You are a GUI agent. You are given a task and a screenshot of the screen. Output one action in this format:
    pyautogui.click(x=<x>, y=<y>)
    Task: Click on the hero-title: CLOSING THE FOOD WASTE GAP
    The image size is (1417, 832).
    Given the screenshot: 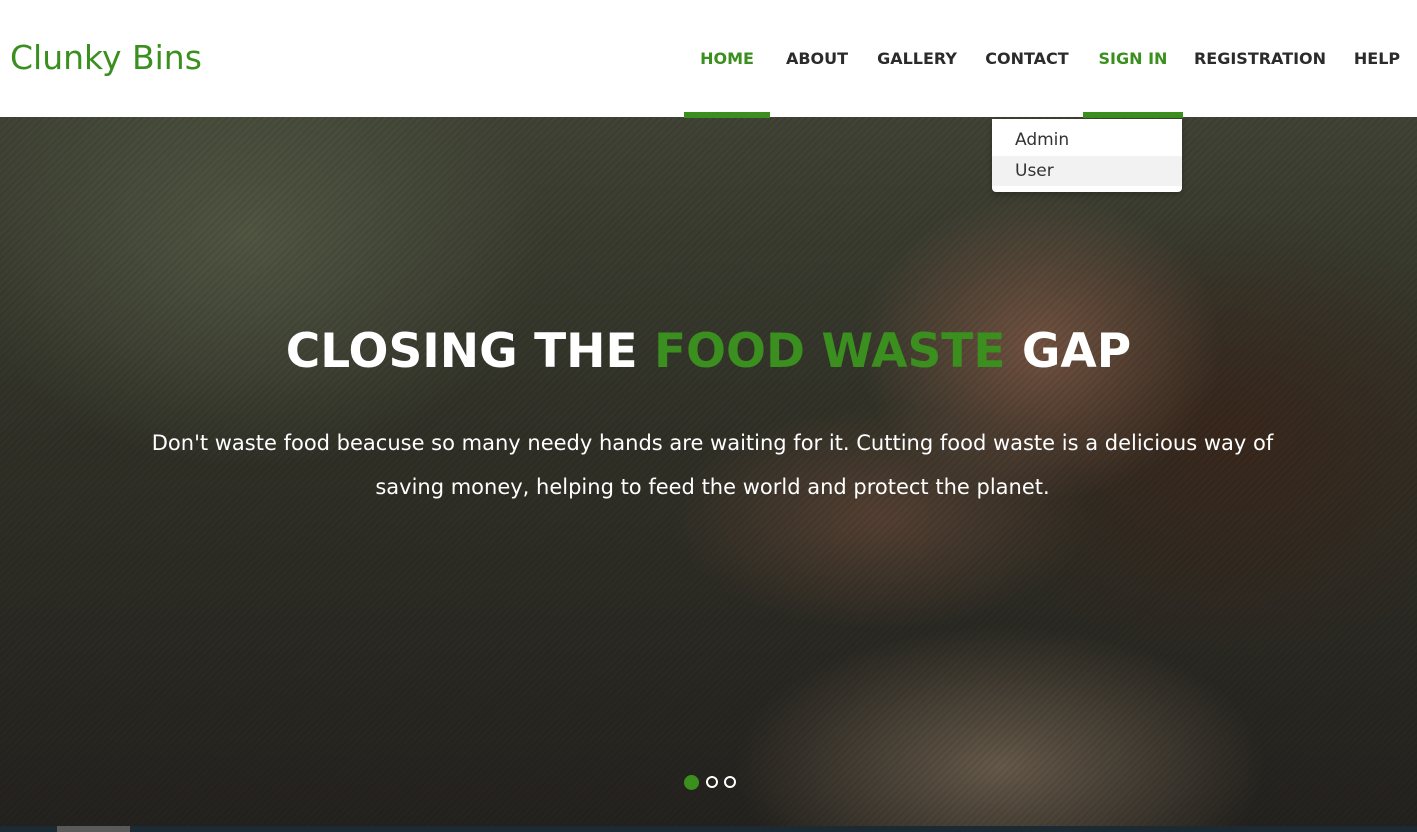 What is the action you would take?
    pyautogui.click(x=708, y=351)
    